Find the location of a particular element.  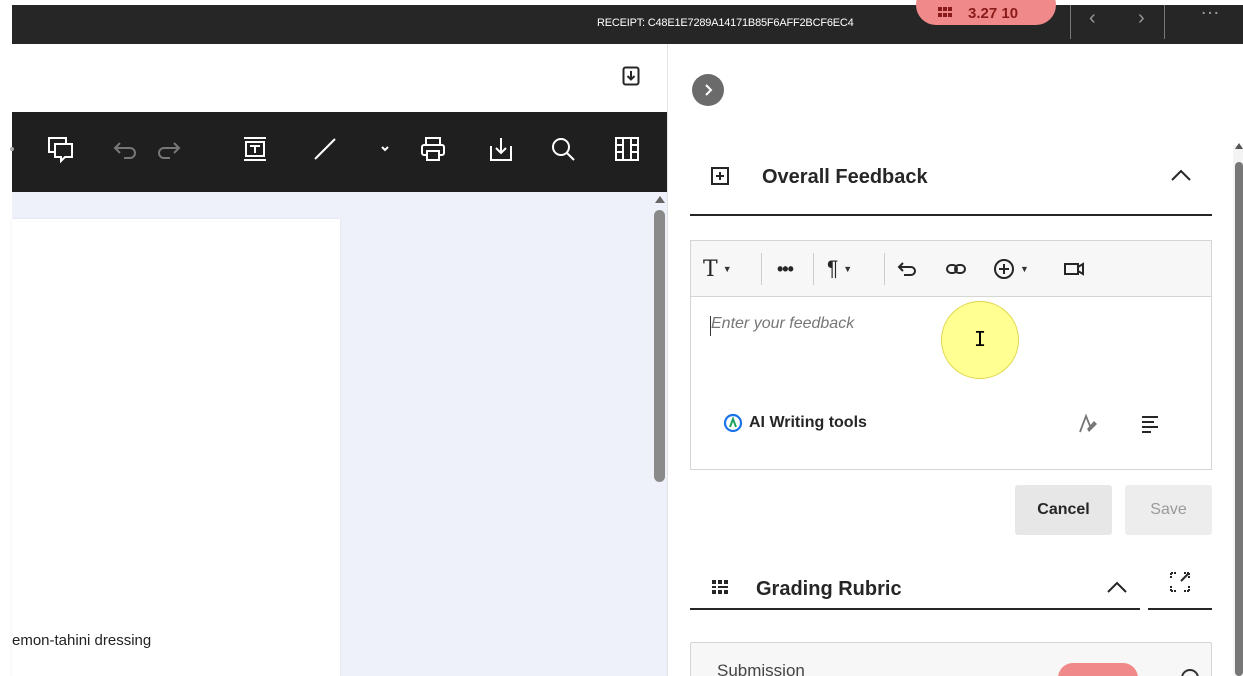

save-button: Save is located at coordinates (1168, 510).